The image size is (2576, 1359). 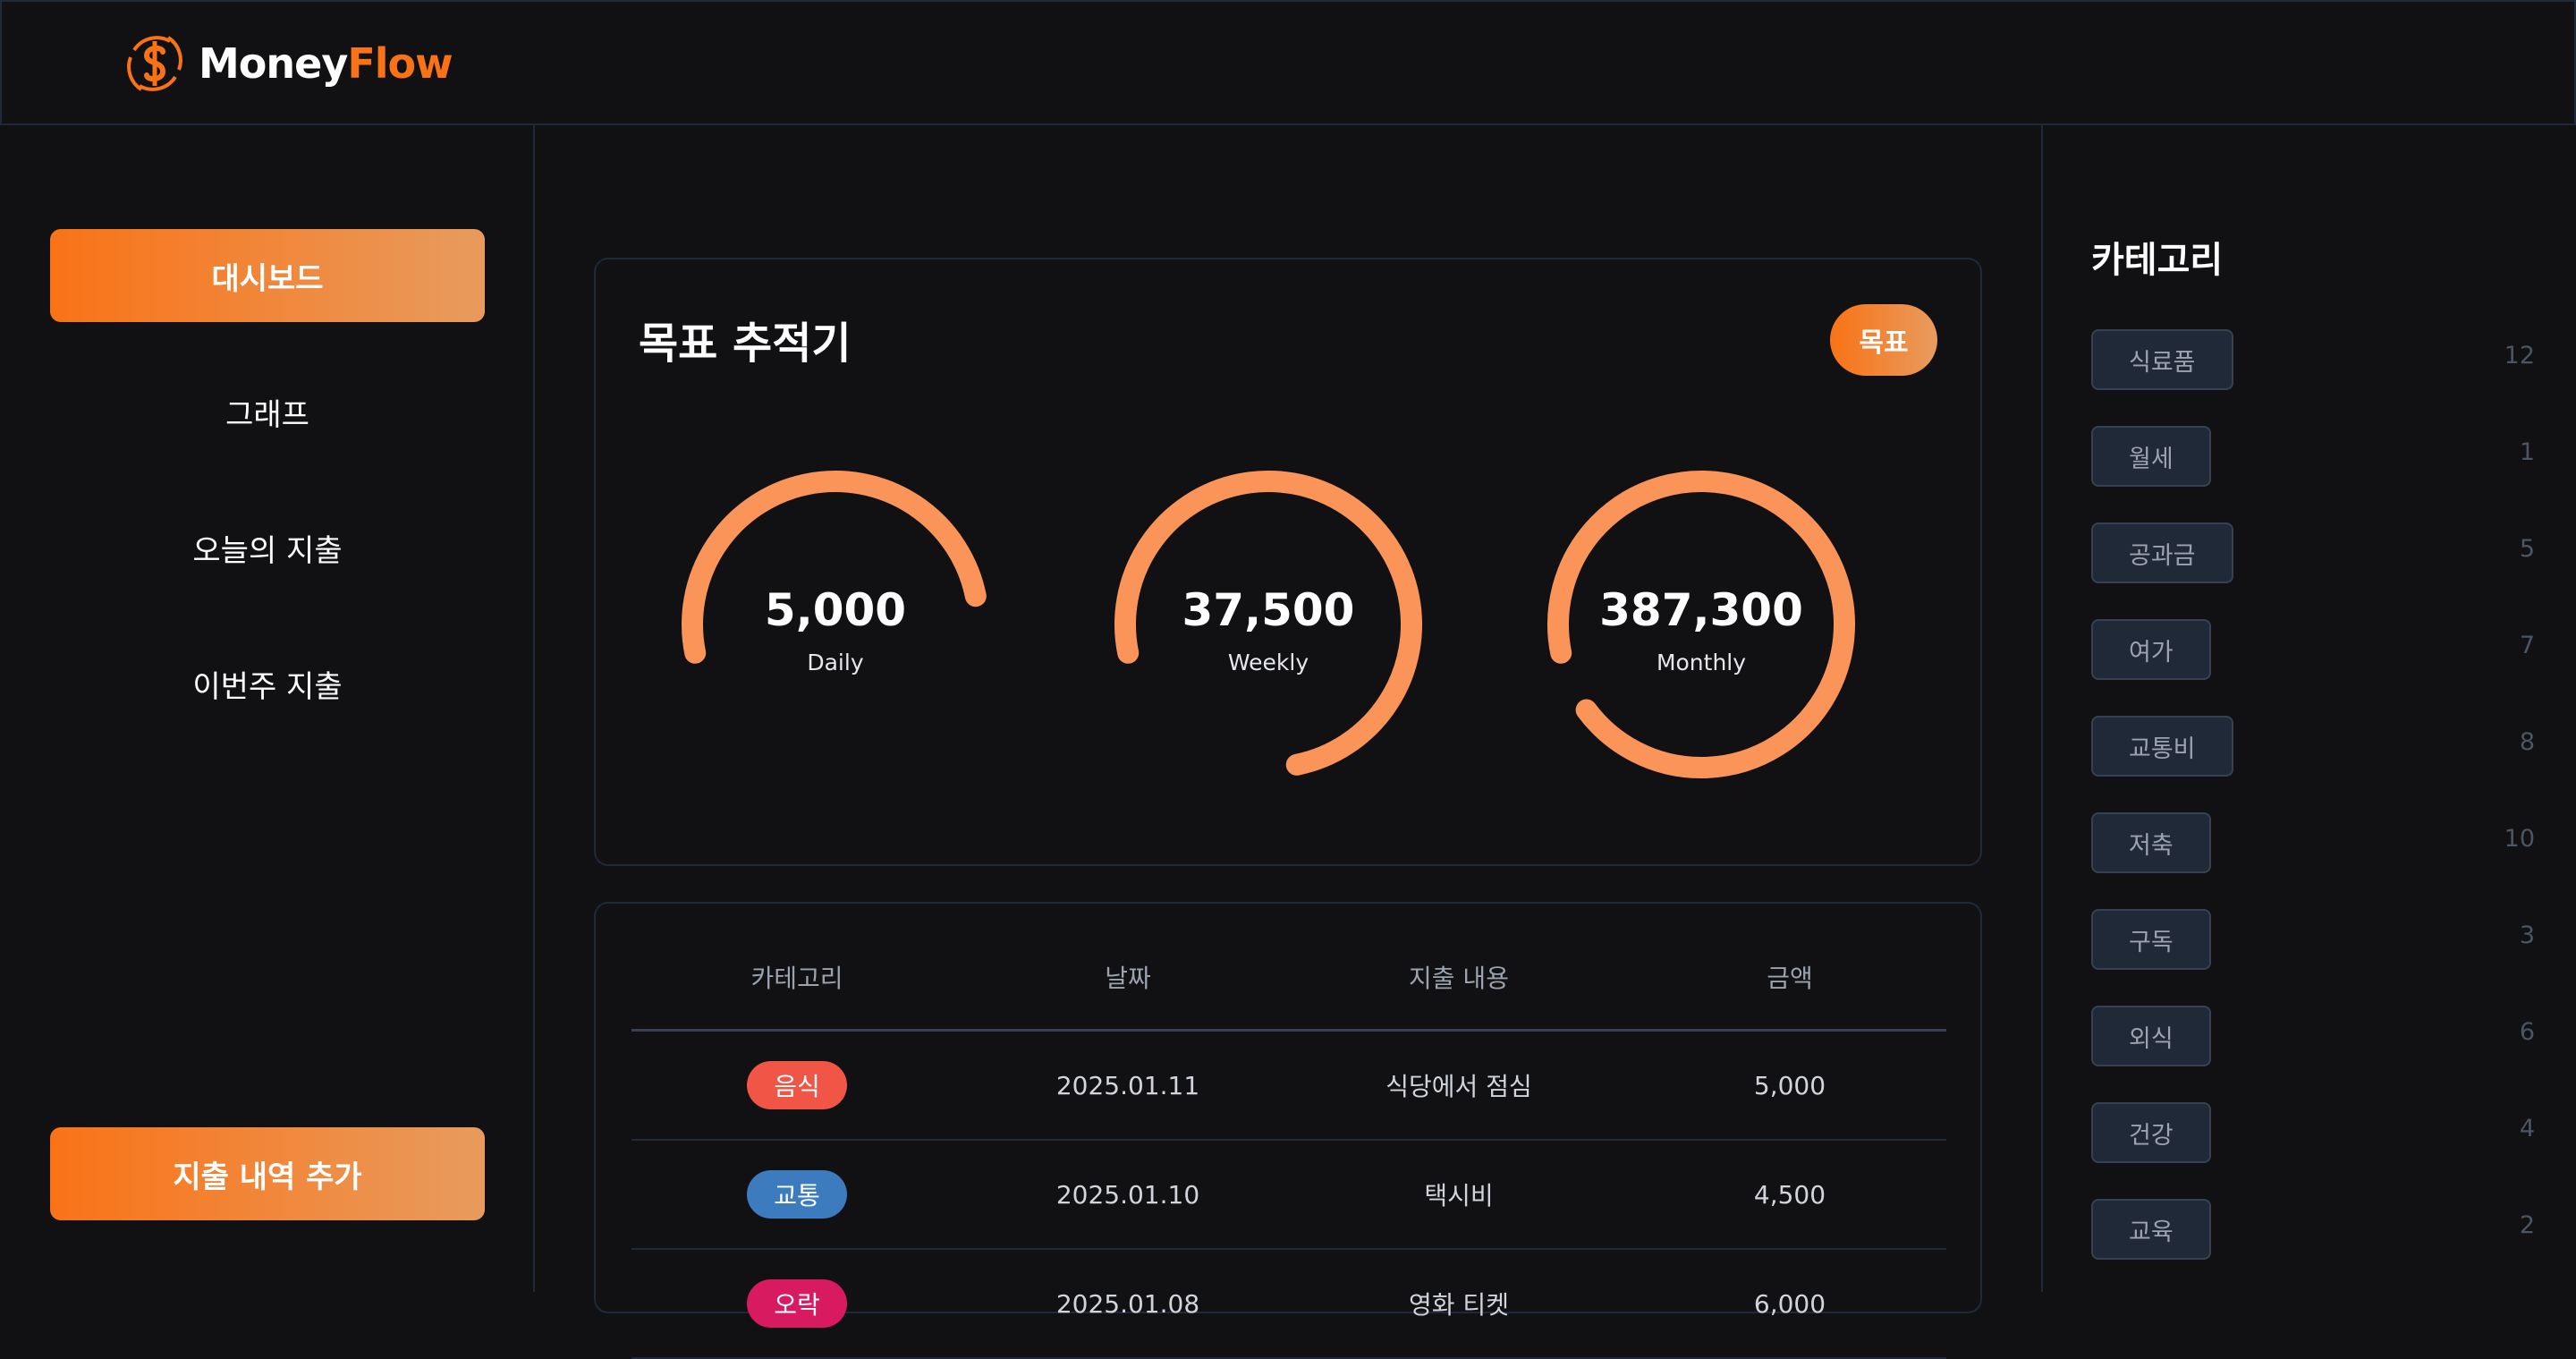 I want to click on row-description: 택시비, so click(x=1459, y=1196).